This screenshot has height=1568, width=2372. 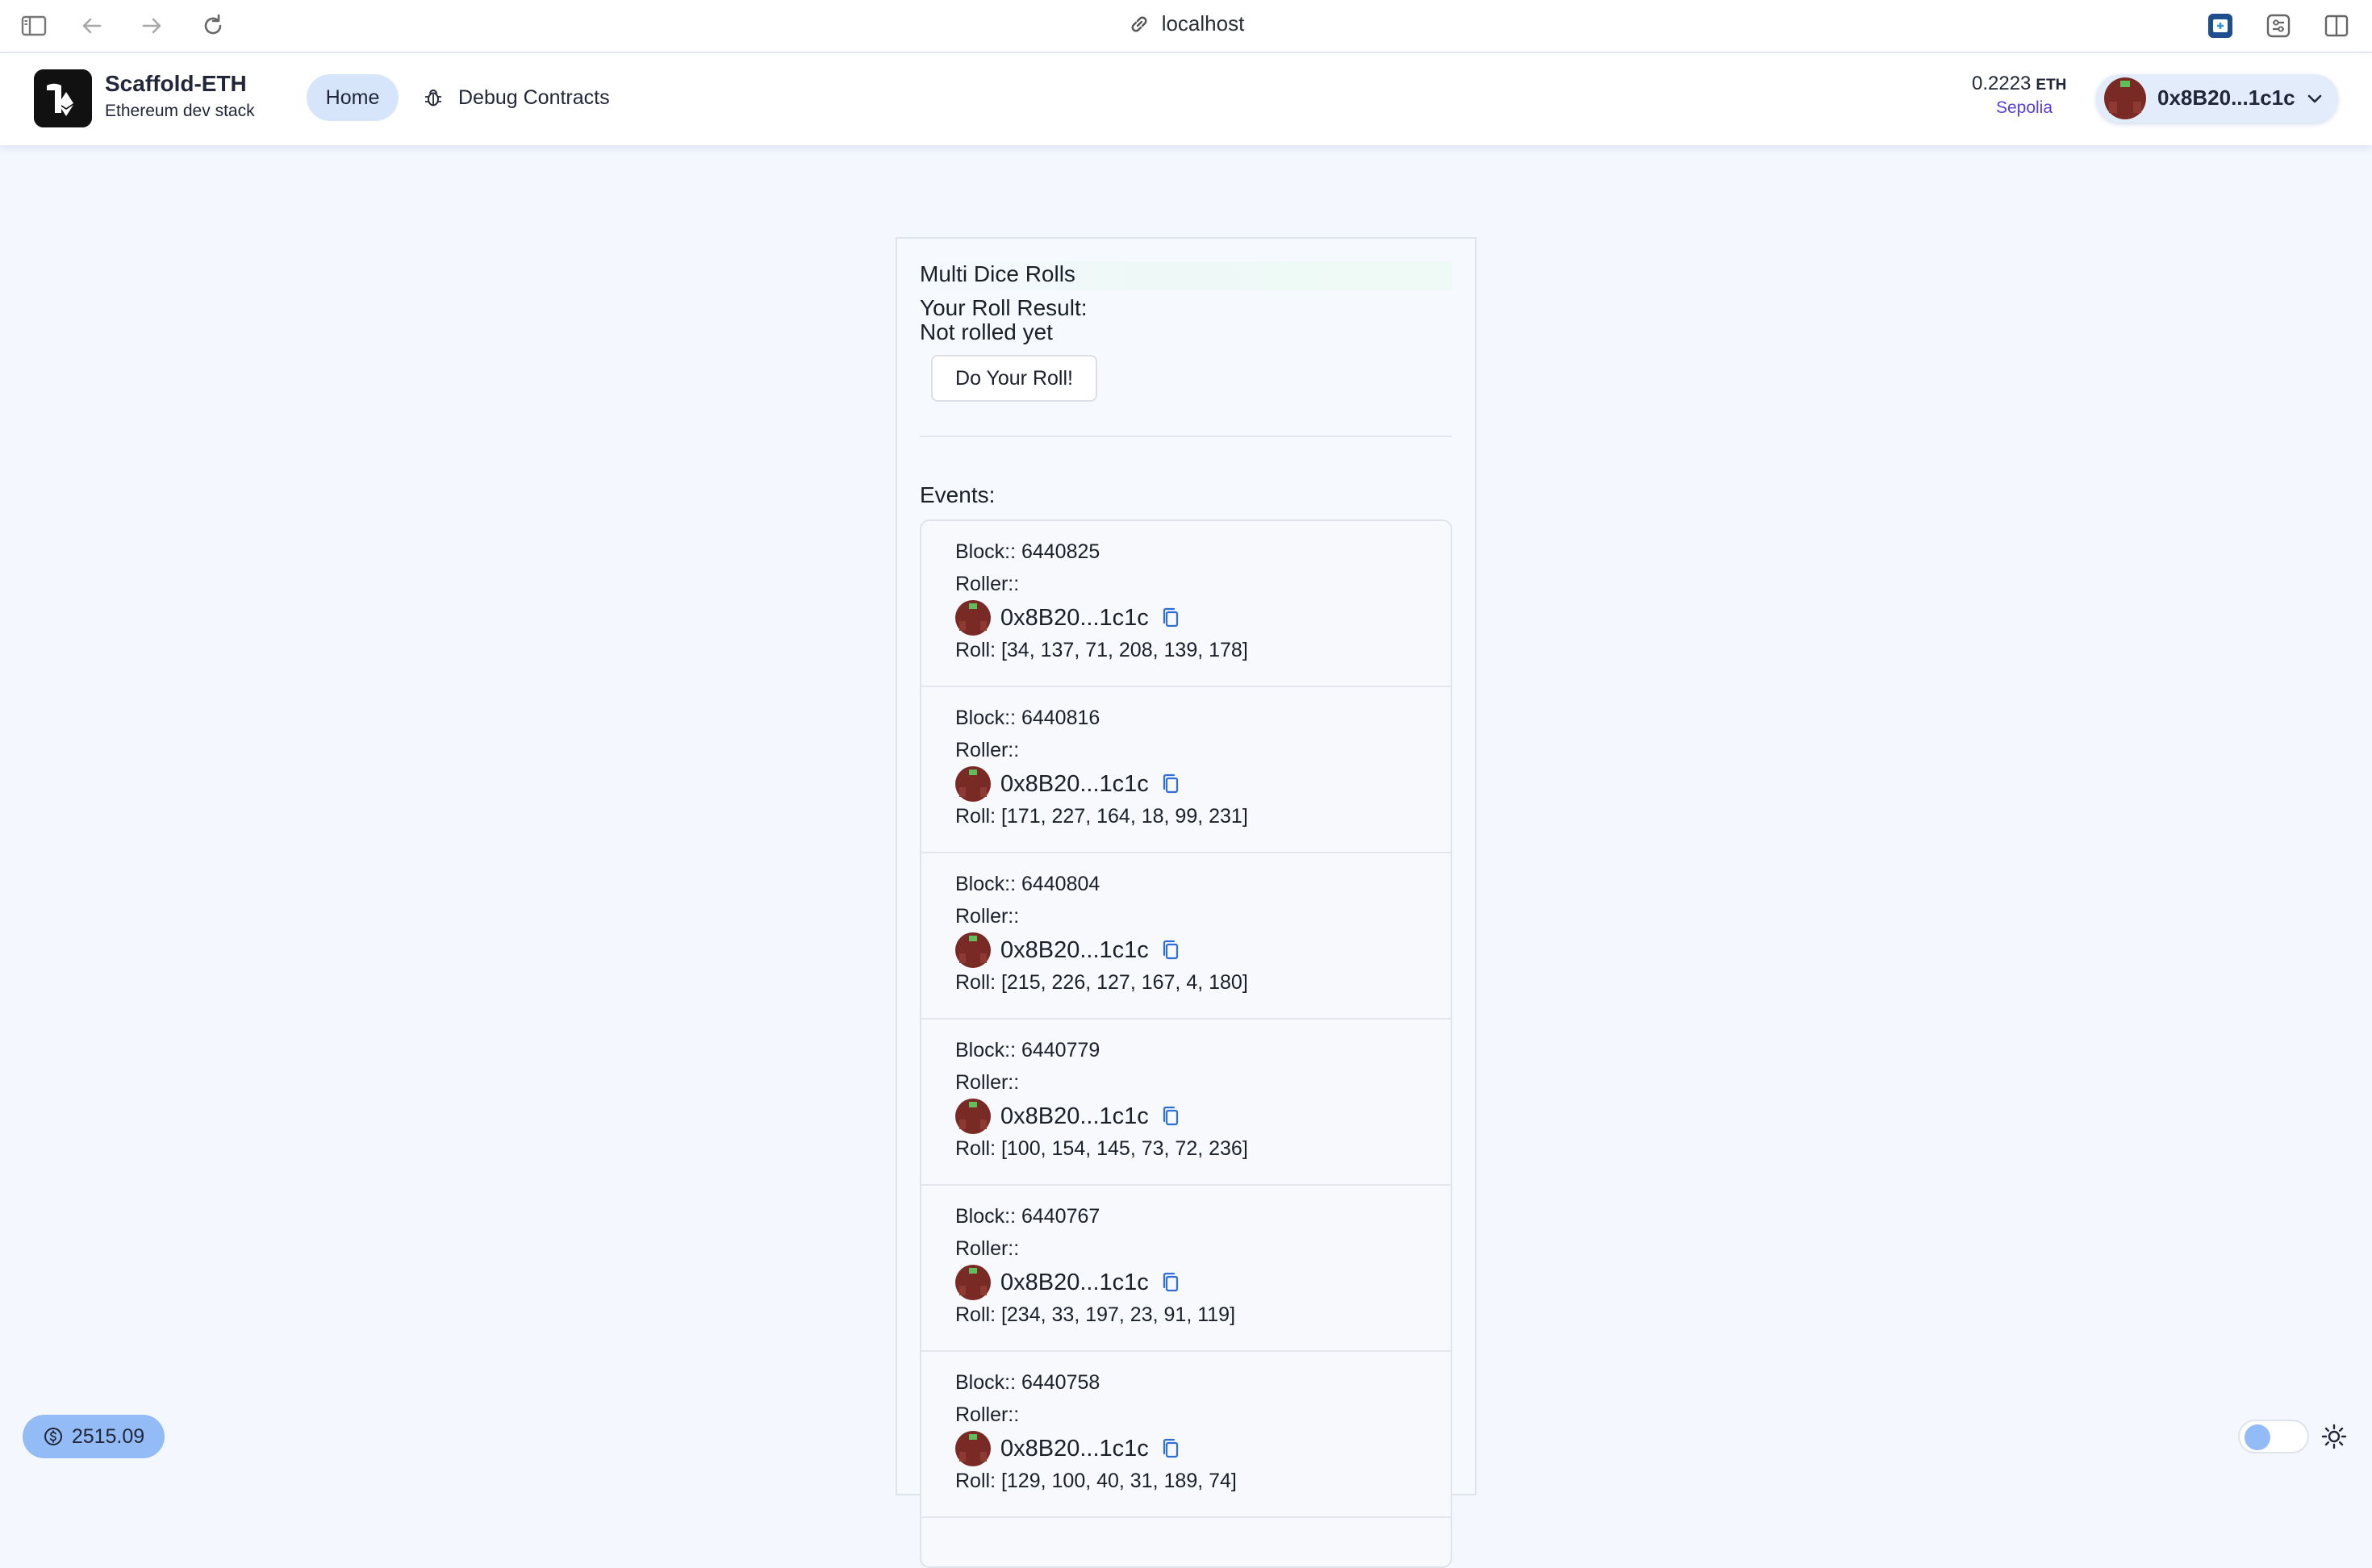 What do you see at coordinates (108, 1436) in the screenshot?
I see `eth-price-value: 2515.09` at bounding box center [108, 1436].